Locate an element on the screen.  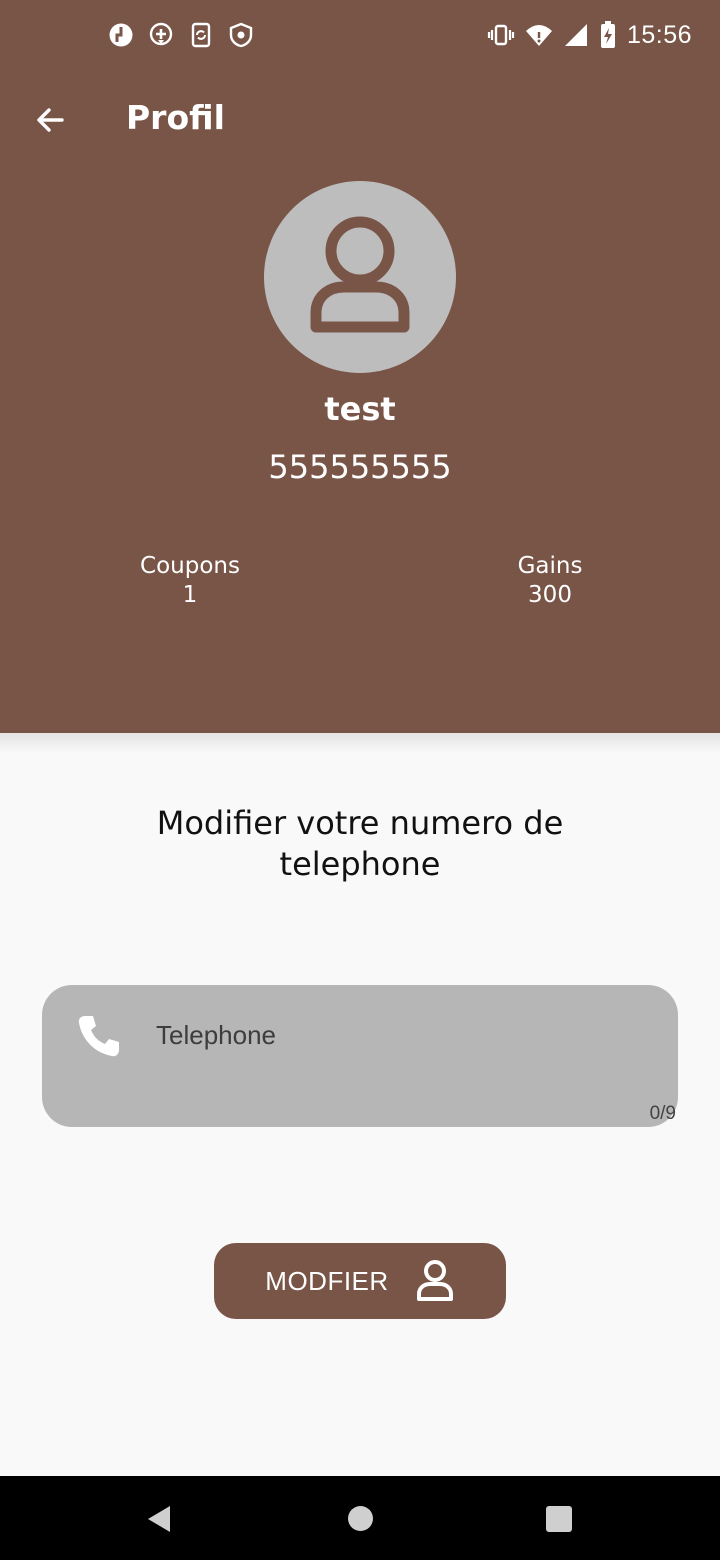
user-name: test is located at coordinates (360, 409).